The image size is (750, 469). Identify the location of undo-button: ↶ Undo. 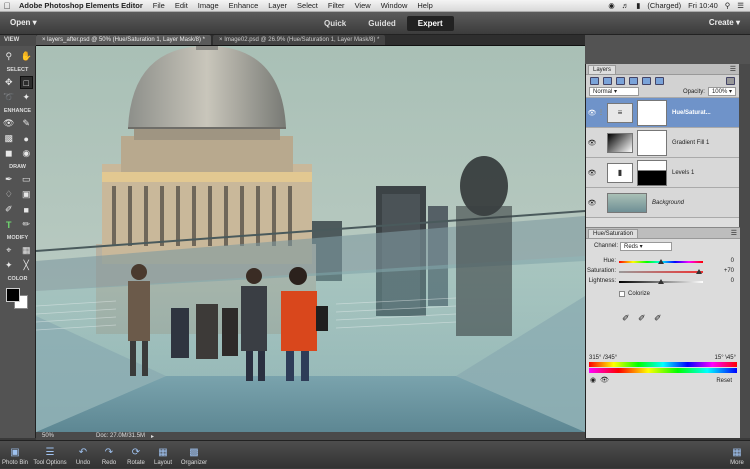
(83, 455).